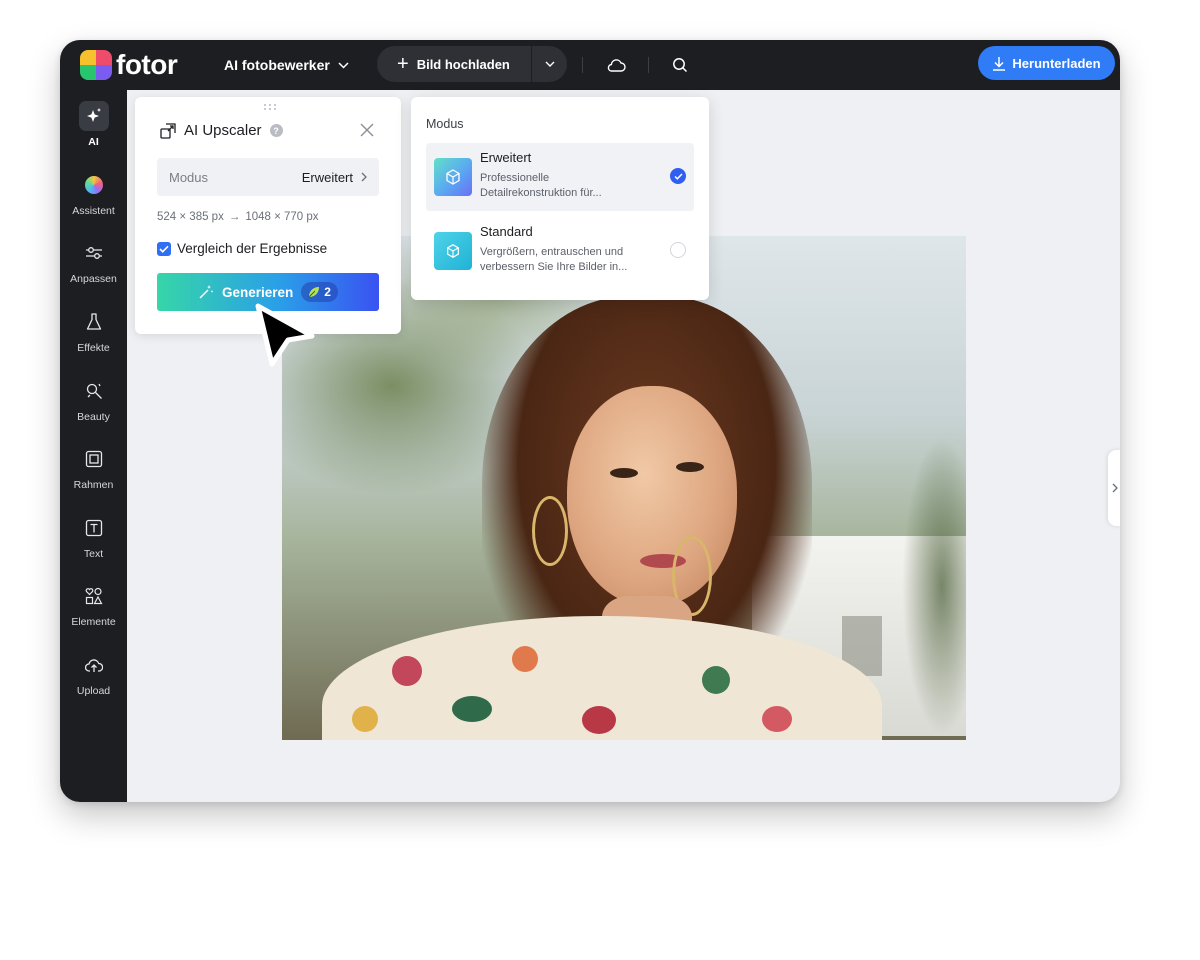 This screenshot has width=1200, height=960. I want to click on text-box-icon, so click(94, 528).